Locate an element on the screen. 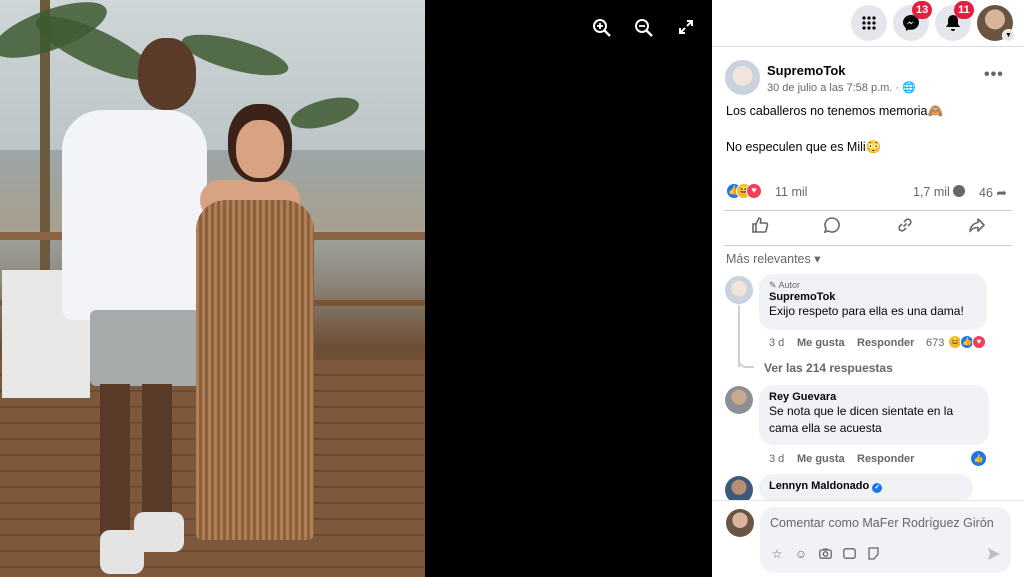 Image resolution: width=1024 pixels, height=577 pixels. photo-man is located at coordinates (134, 215).